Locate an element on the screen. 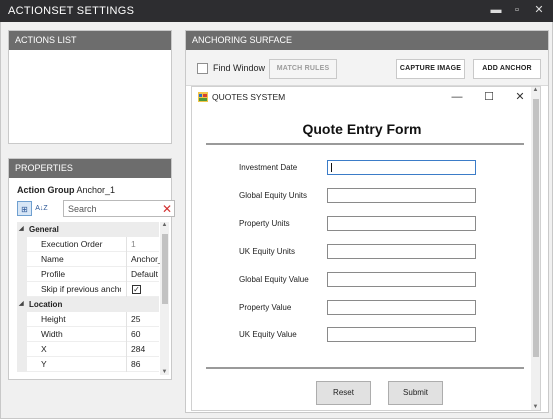  property-toolbar: ⊞ A↓Z Search ✕ is located at coordinates (96, 209).